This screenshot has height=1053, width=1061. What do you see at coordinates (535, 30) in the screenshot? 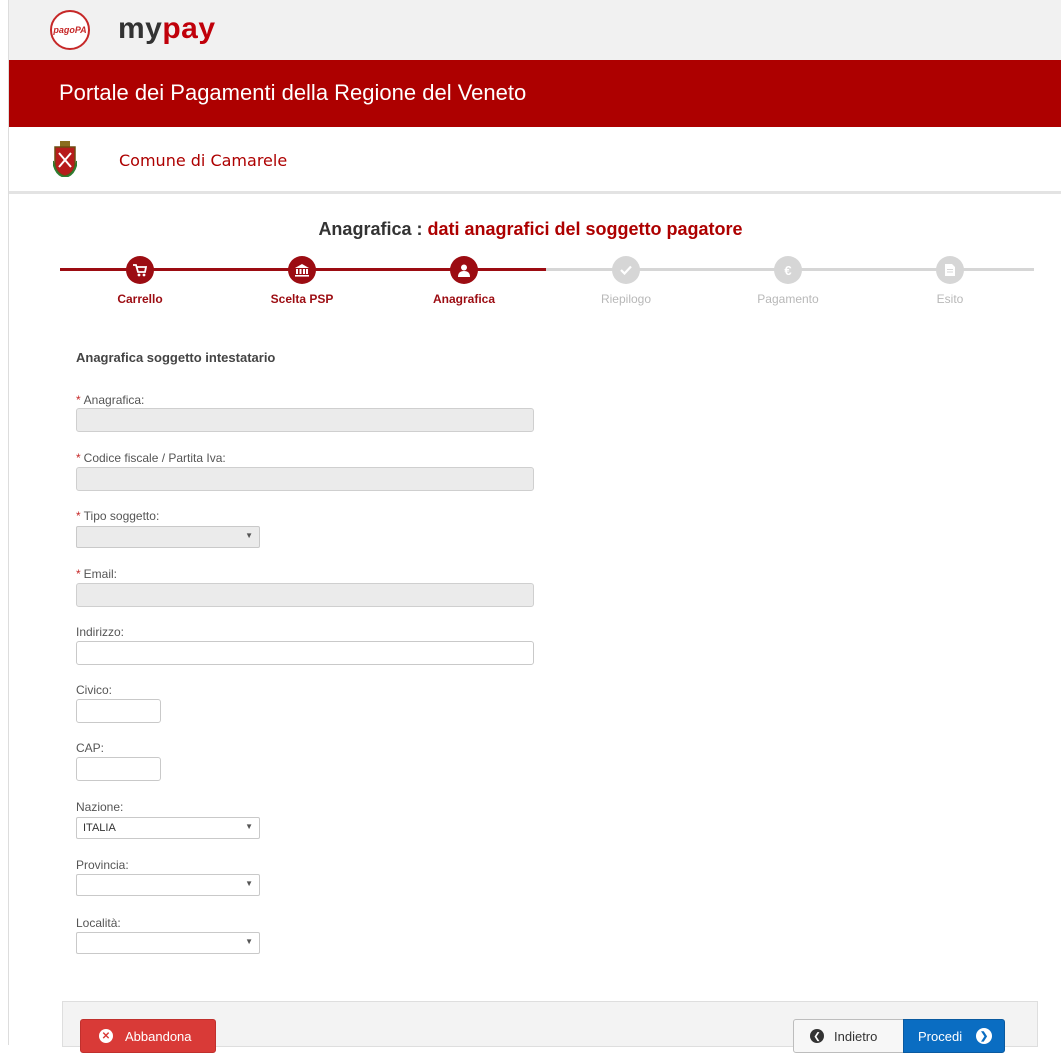
I see `brand-bar: pagoPA mypay` at bounding box center [535, 30].